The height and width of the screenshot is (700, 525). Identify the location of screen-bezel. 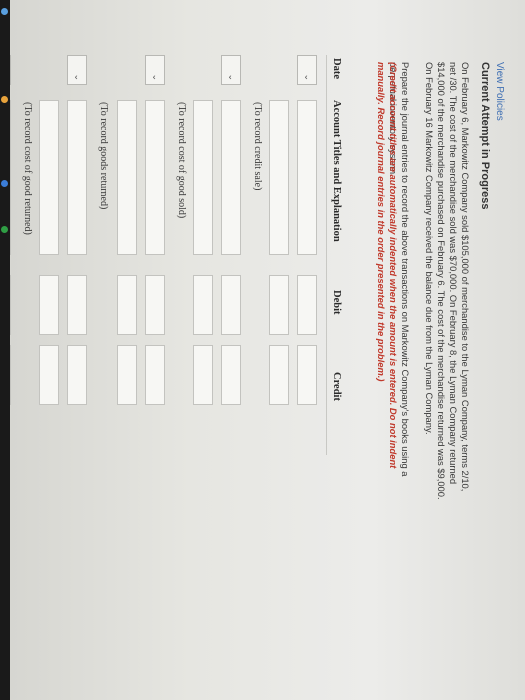
(5, 350).